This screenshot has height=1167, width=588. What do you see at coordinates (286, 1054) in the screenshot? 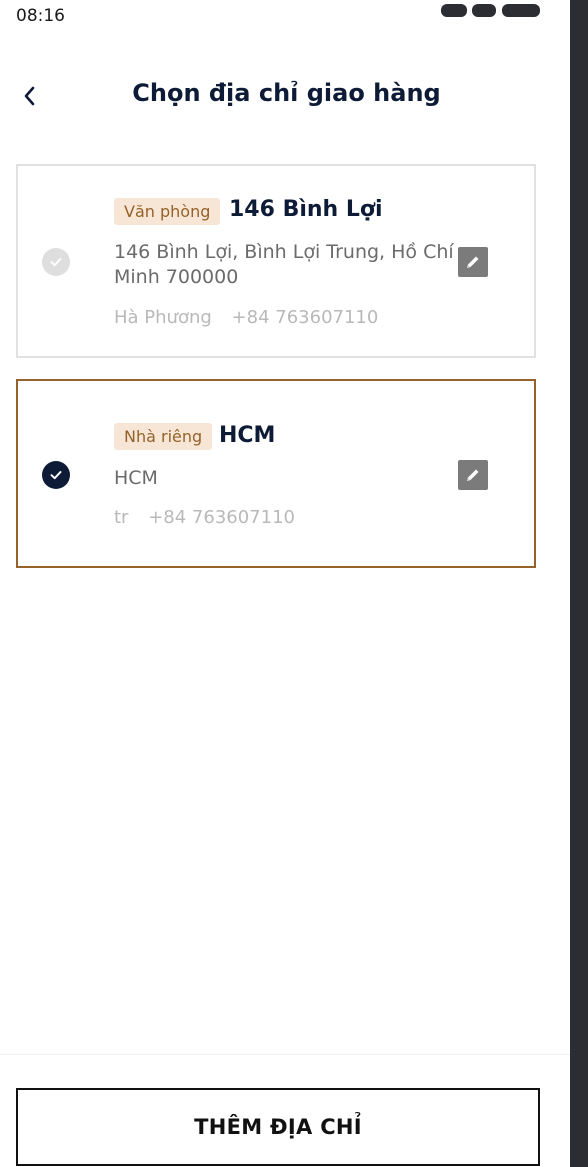
I see `divider` at bounding box center [286, 1054].